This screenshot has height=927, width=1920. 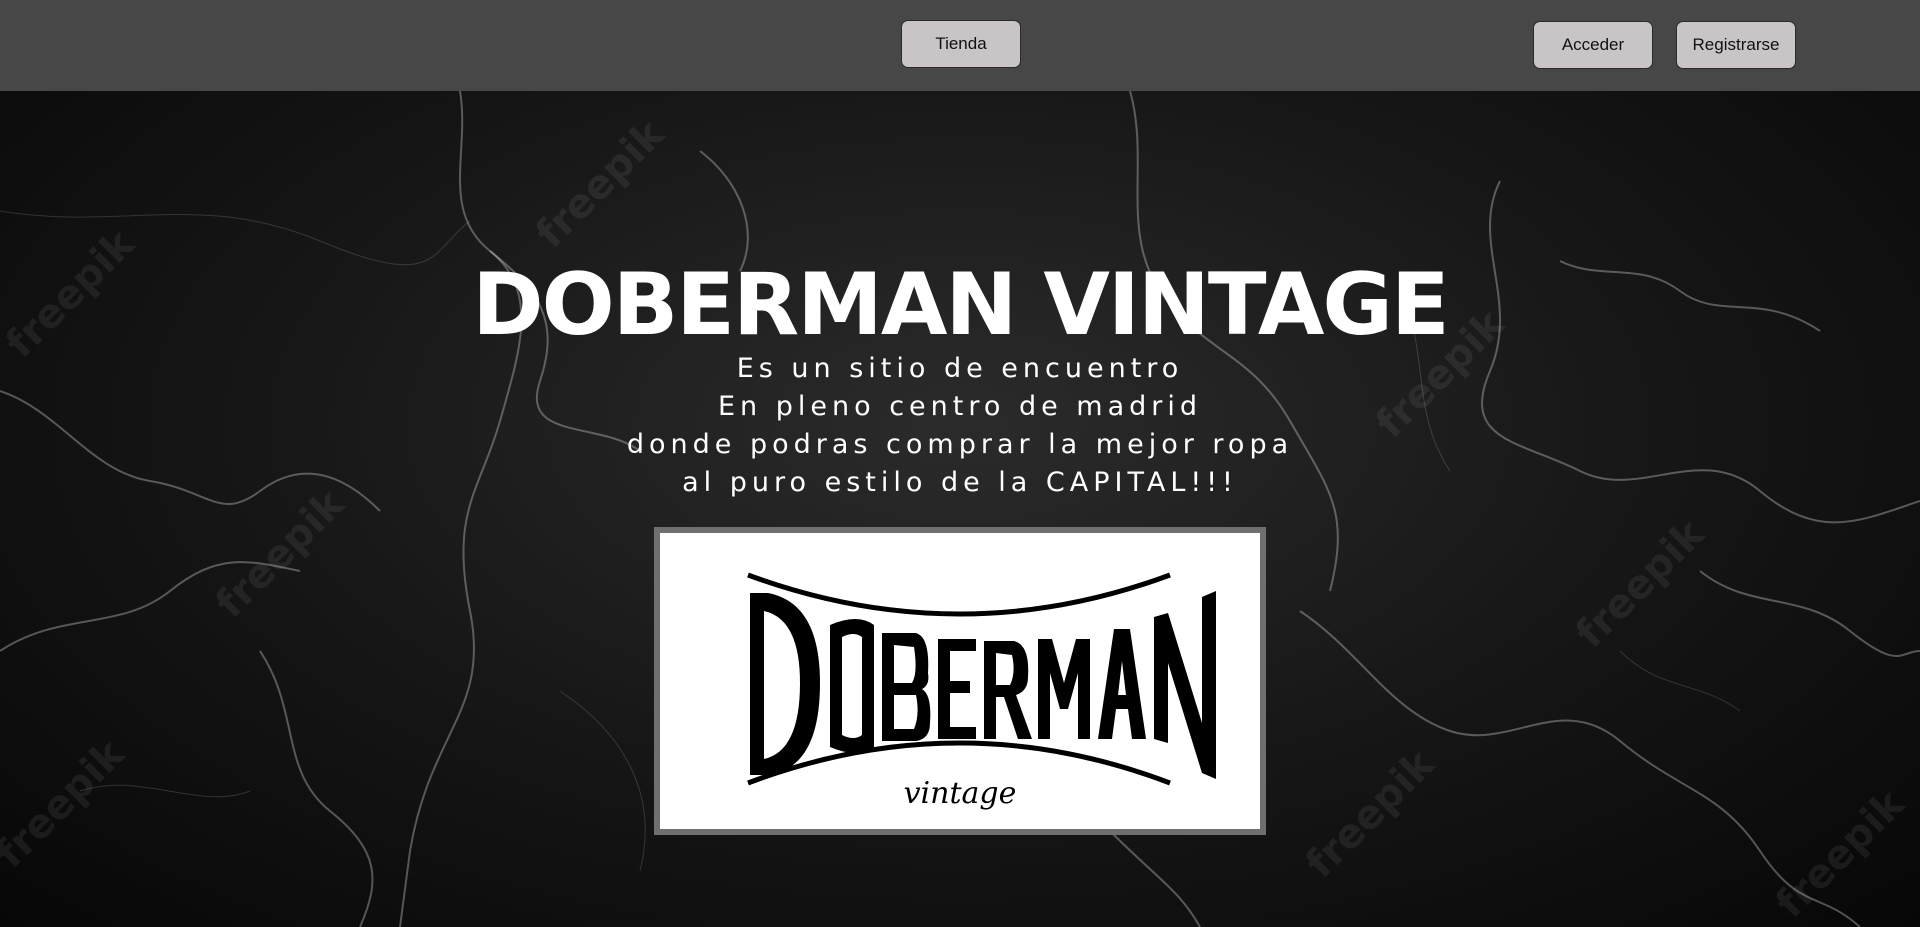 What do you see at coordinates (960, 406) in the screenshot?
I see `tagline-line-2: En pleno centro de madrid` at bounding box center [960, 406].